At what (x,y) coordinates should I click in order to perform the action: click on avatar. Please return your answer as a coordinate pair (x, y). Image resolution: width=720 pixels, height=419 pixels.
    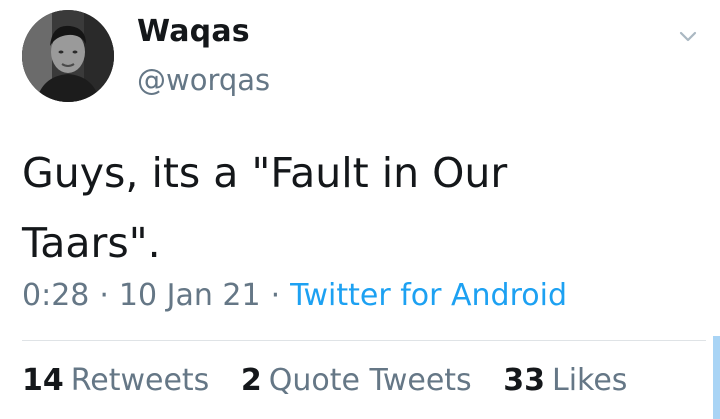
    Looking at the image, I should click on (68, 56).